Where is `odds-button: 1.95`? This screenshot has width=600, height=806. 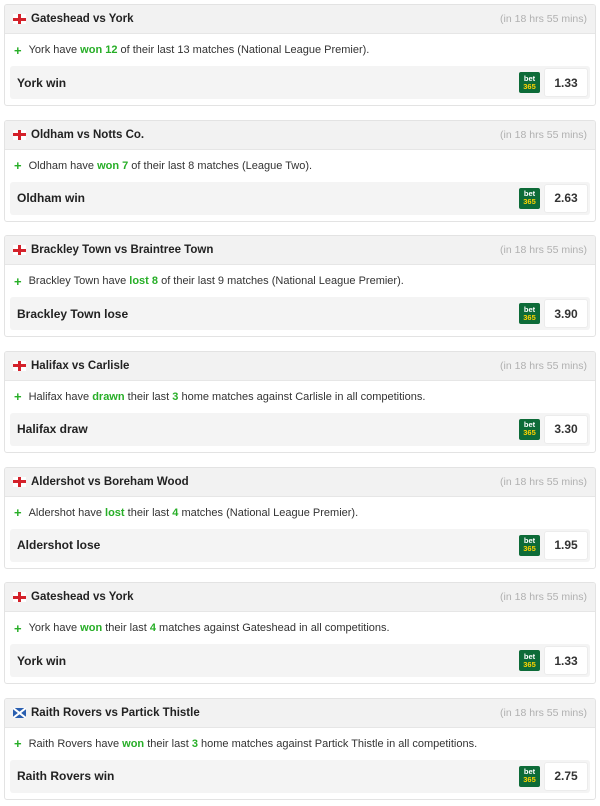
odds-button: 1.95 is located at coordinates (566, 545).